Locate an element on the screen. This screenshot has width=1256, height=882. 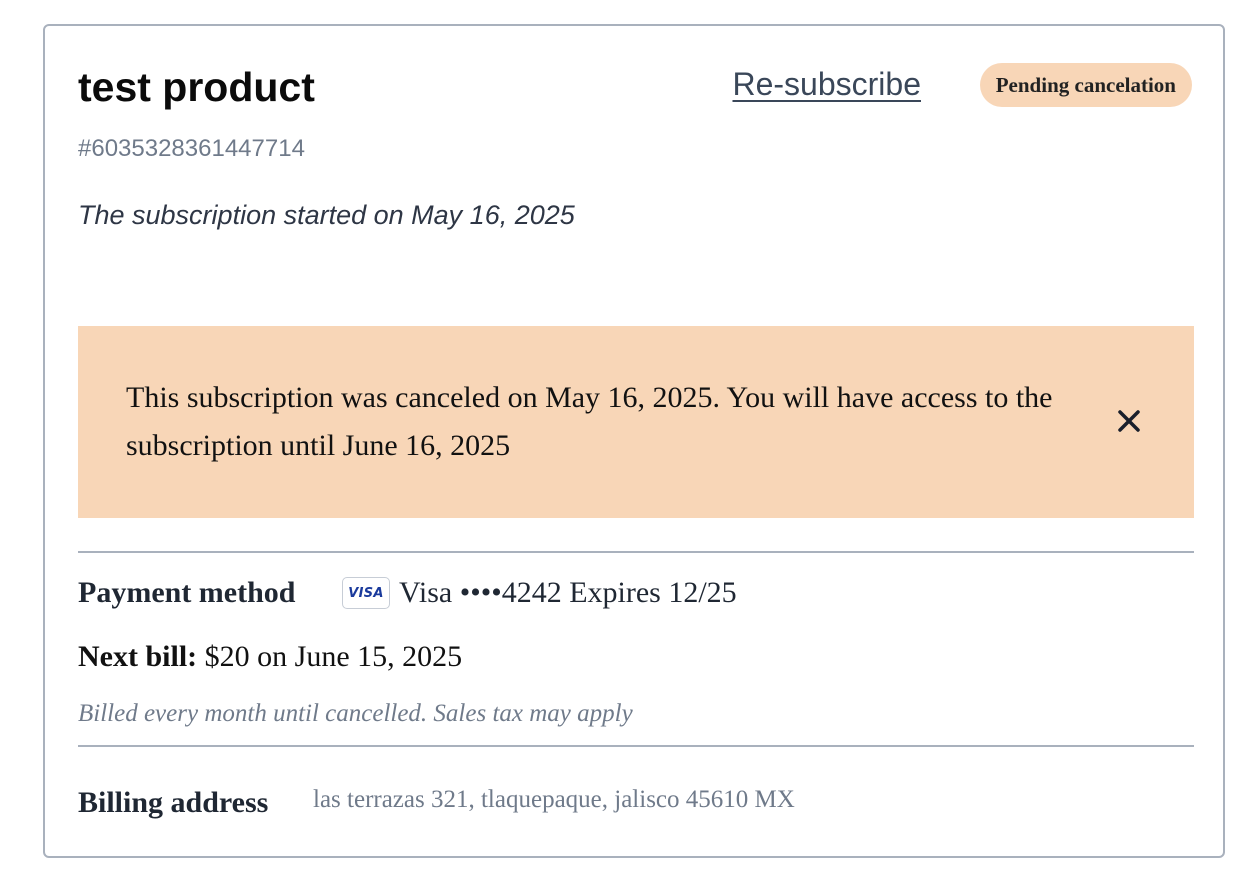
close-icon is located at coordinates (1129, 421).